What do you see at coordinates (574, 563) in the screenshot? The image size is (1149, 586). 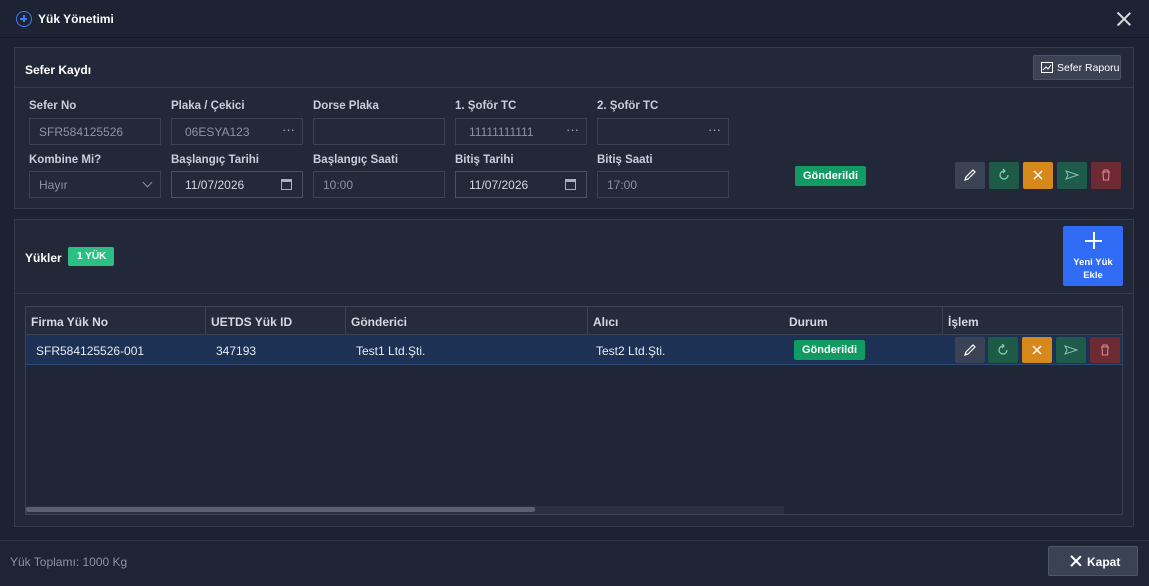 I see `footer: Yük Toplamı: 1000 Kg Kapat` at bounding box center [574, 563].